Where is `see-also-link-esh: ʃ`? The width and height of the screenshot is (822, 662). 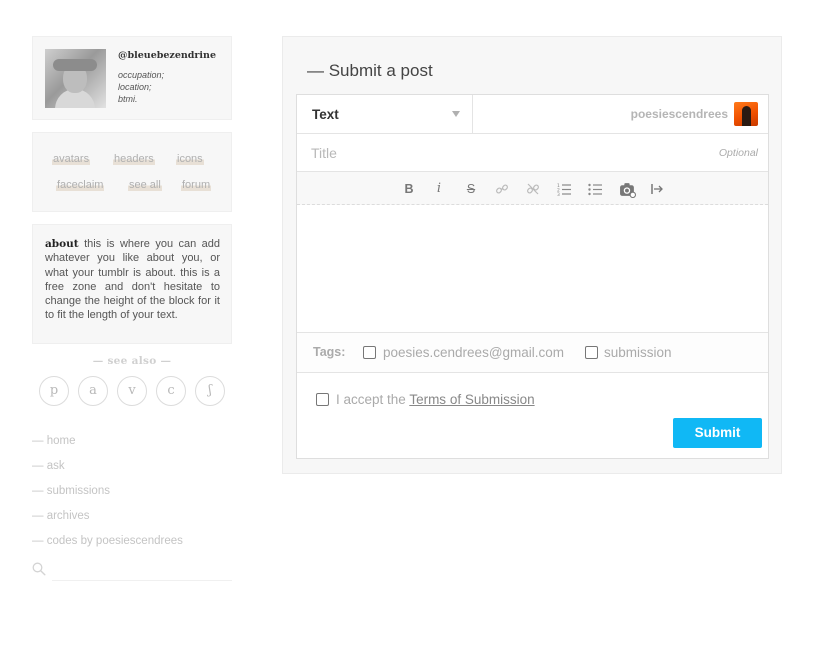 see-also-link-esh: ʃ is located at coordinates (210, 391).